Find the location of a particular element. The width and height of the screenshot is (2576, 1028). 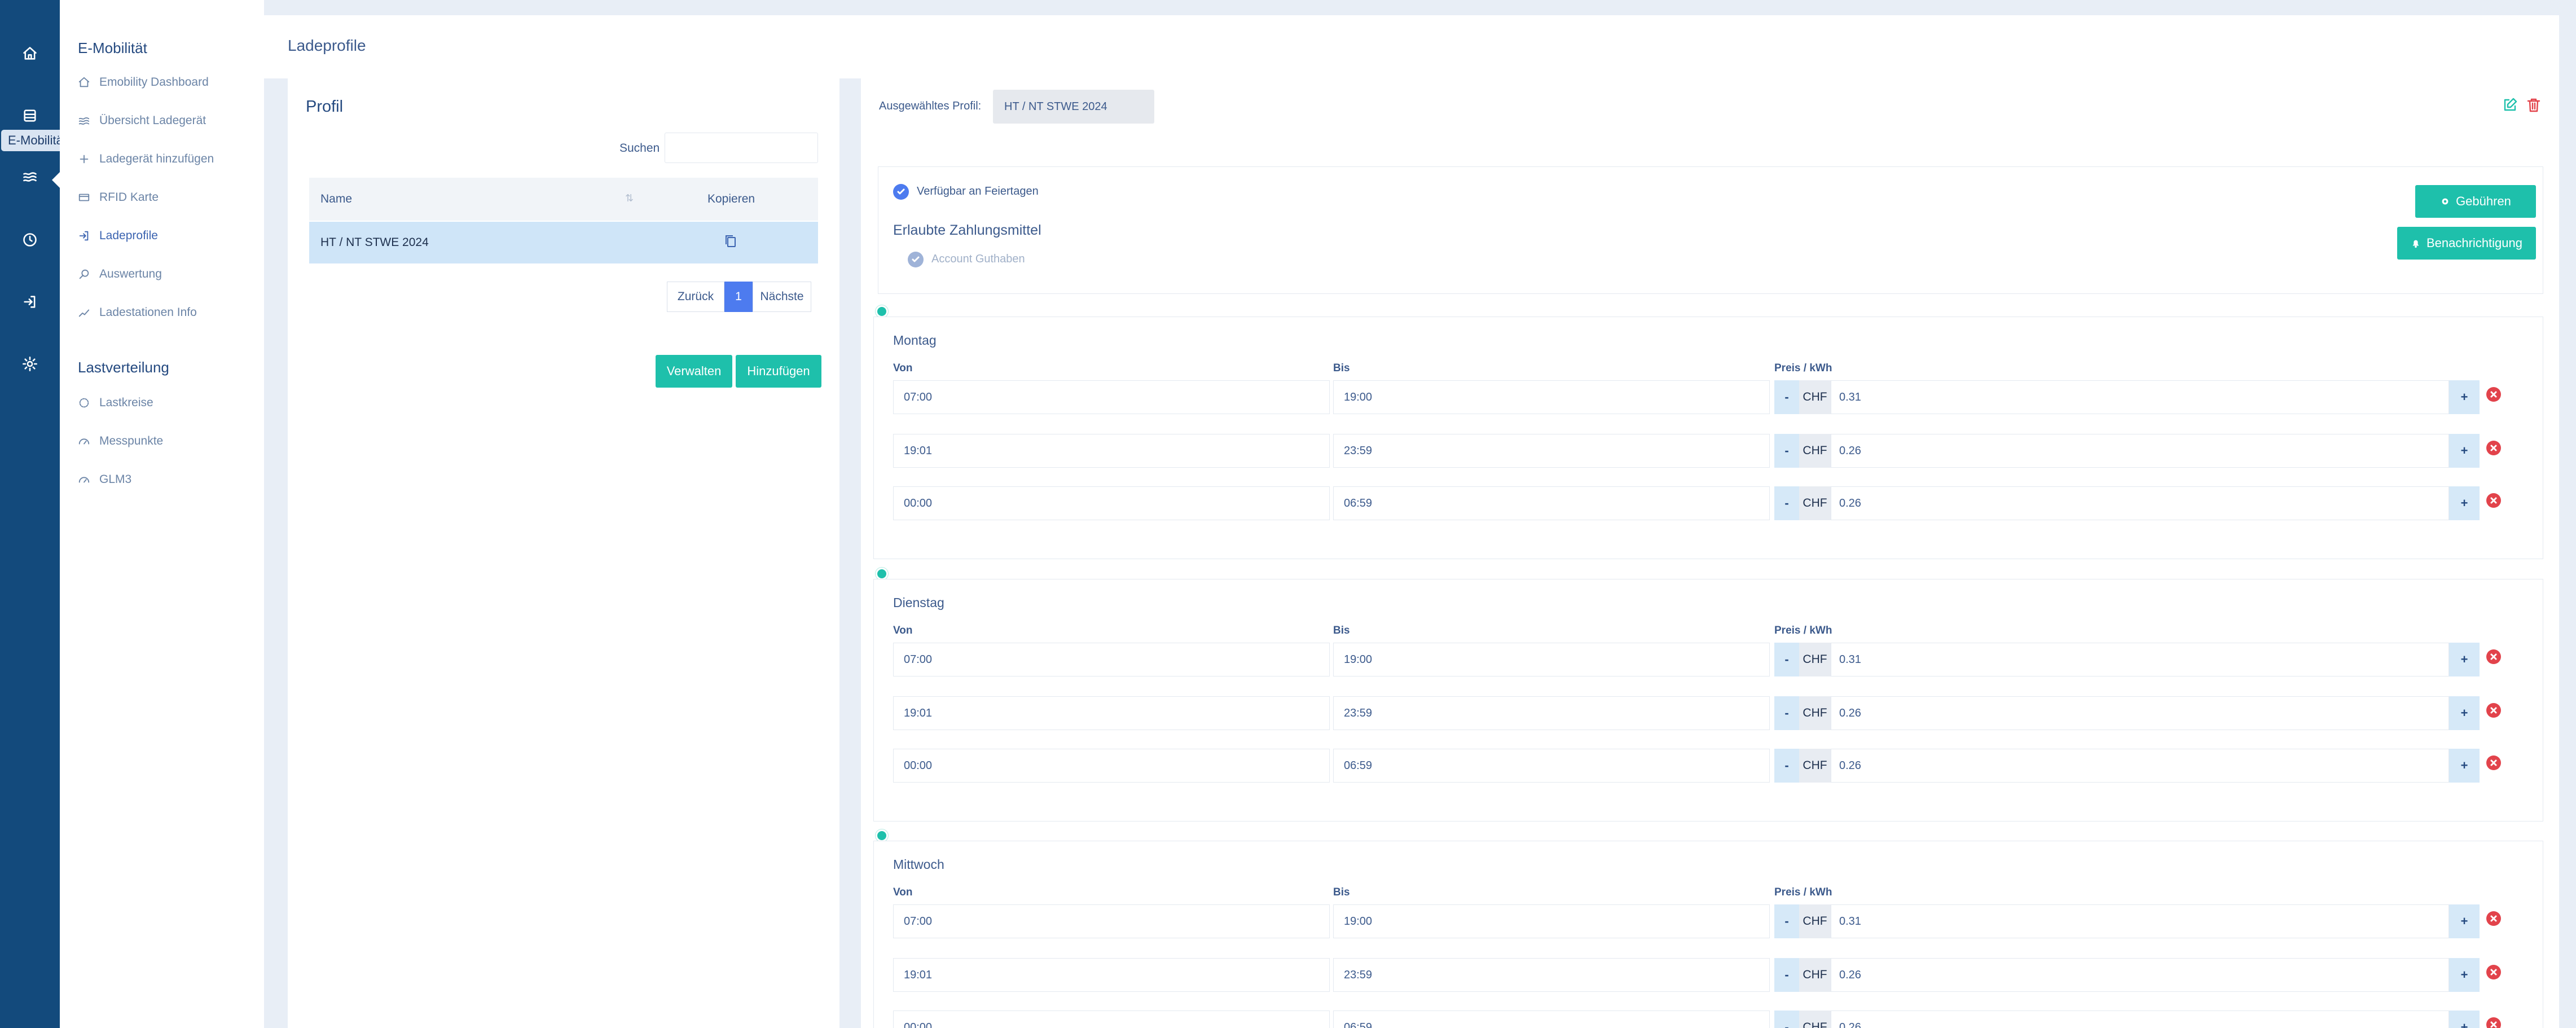

pagination-prev: Zurück is located at coordinates (695, 297).